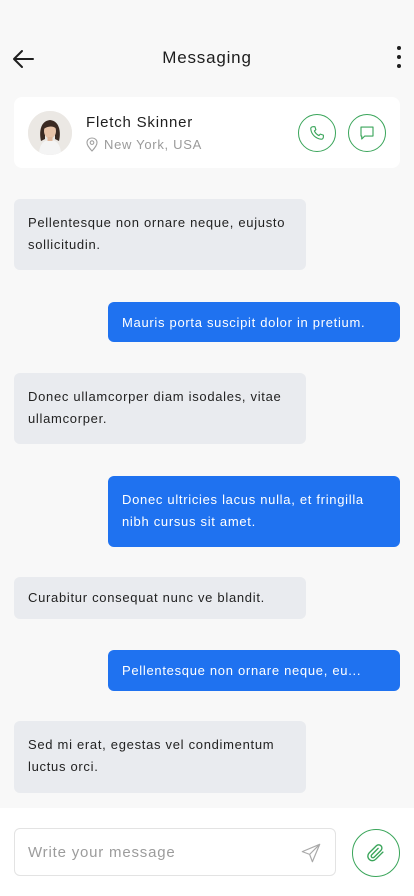 This screenshot has height=896, width=414. What do you see at coordinates (160, 598) in the screenshot?
I see `message-incoming: Curabitur consequat nunc ve blandit.` at bounding box center [160, 598].